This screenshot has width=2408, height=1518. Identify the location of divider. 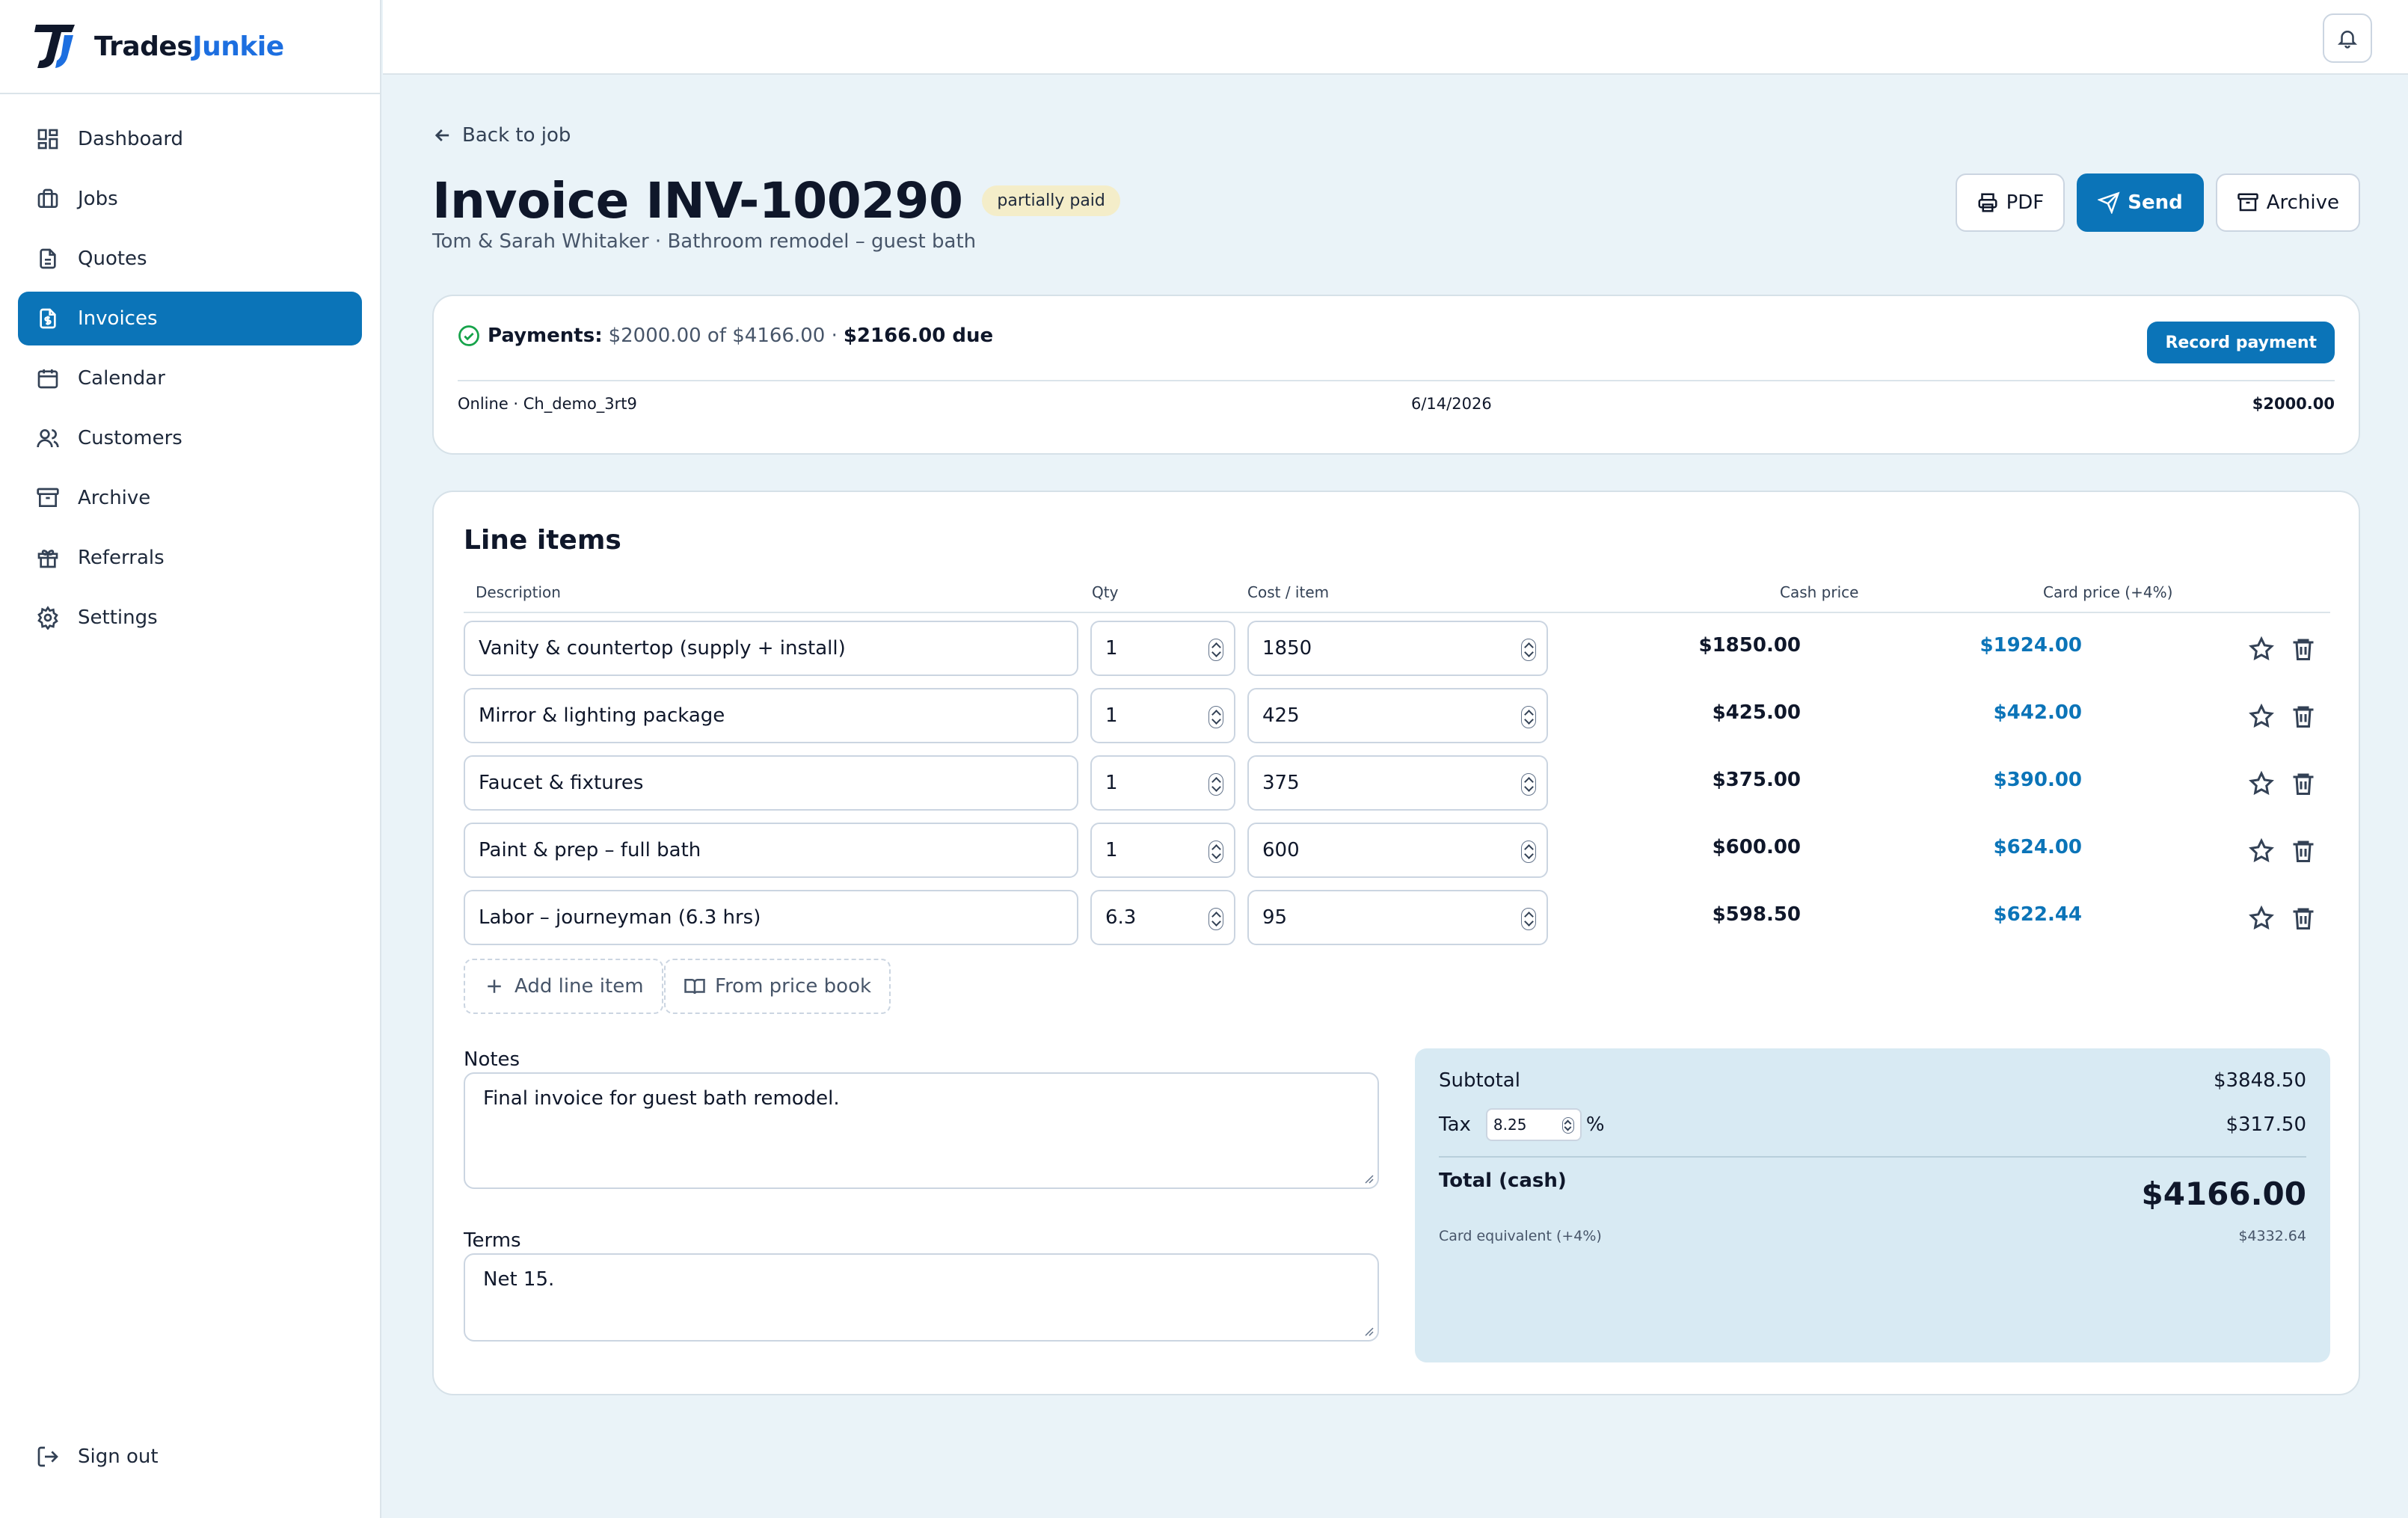
(1872, 1157).